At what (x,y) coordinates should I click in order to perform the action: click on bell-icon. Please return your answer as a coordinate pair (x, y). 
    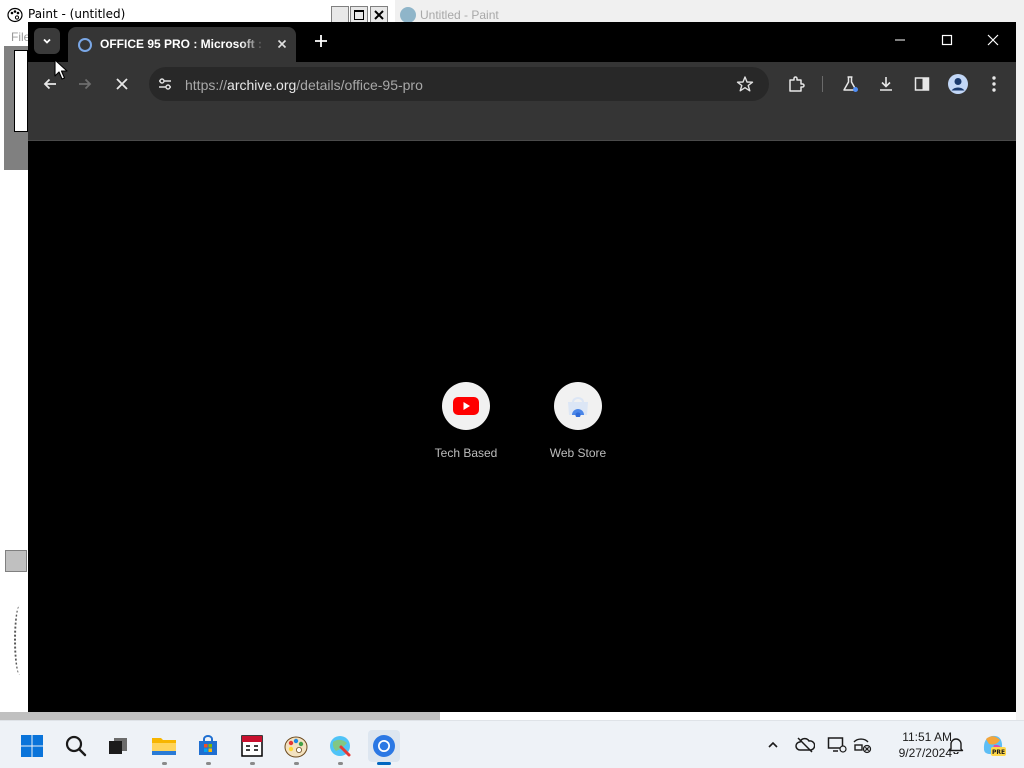
    Looking at the image, I should click on (956, 746).